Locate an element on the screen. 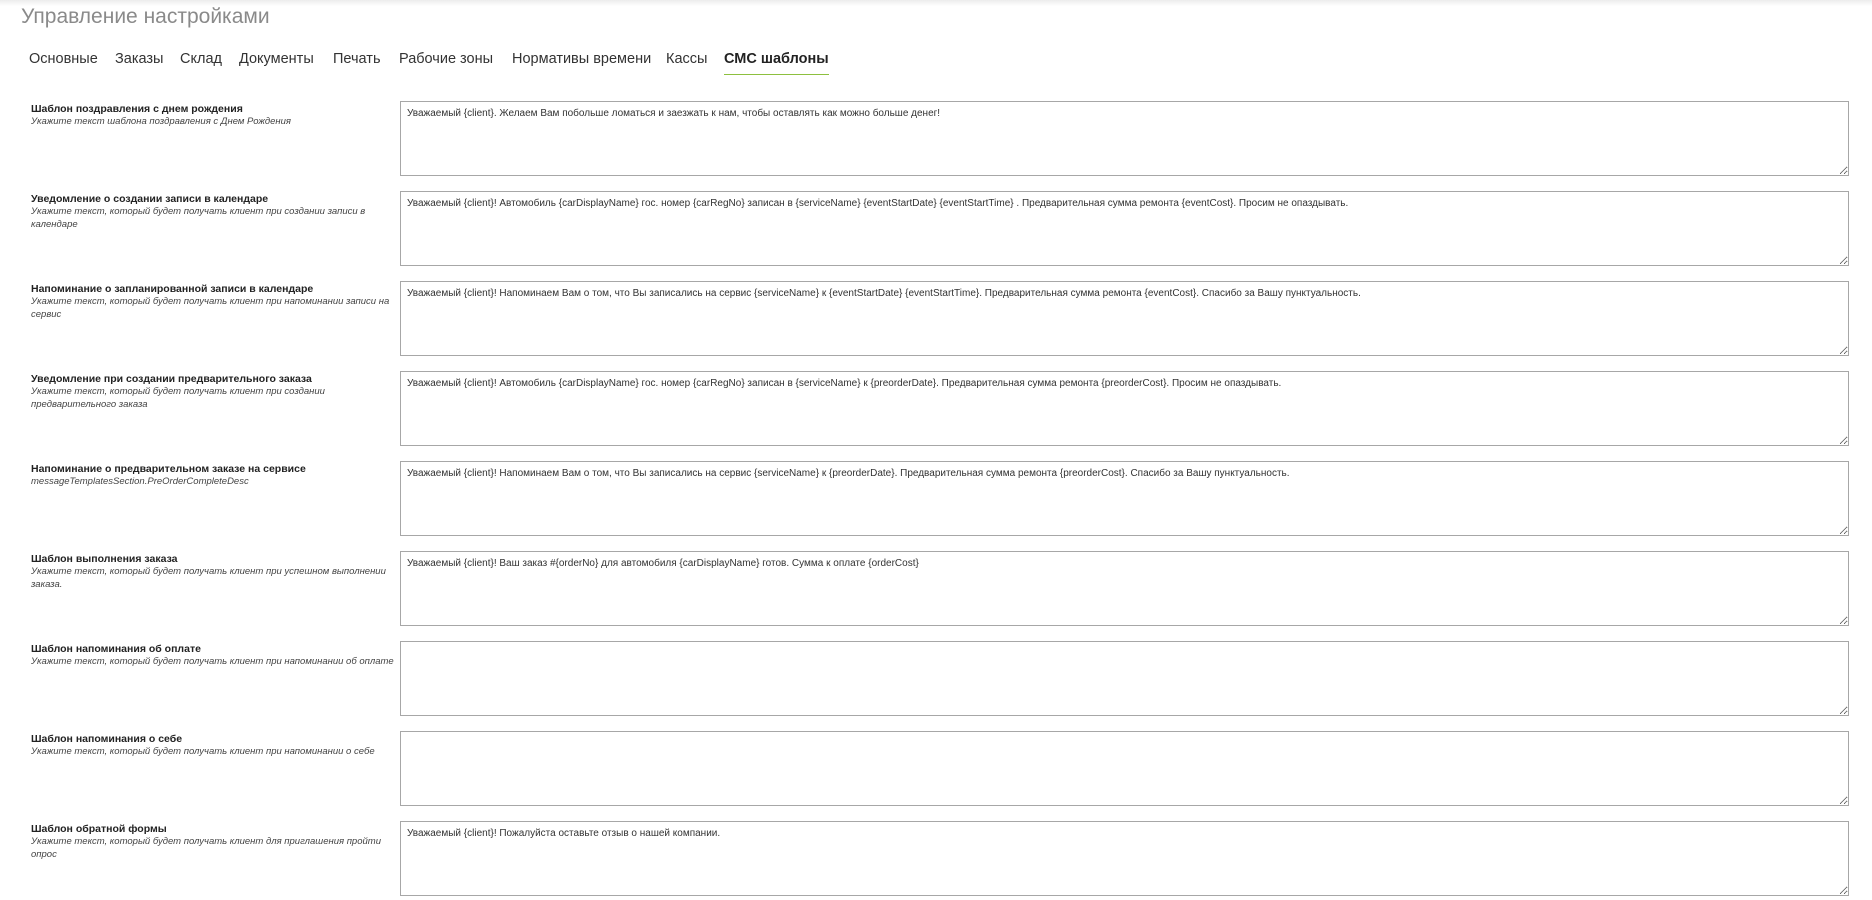 The image size is (1872, 900). tab-work-zones: Рабочие зоны is located at coordinates (446, 59).